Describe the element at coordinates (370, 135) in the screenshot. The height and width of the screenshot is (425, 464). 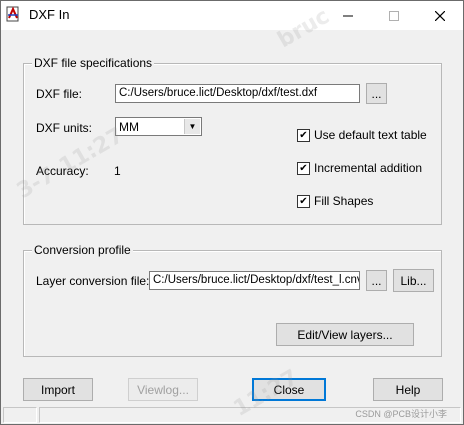
I see `use-default-text-table-label: Use default text table` at that location.